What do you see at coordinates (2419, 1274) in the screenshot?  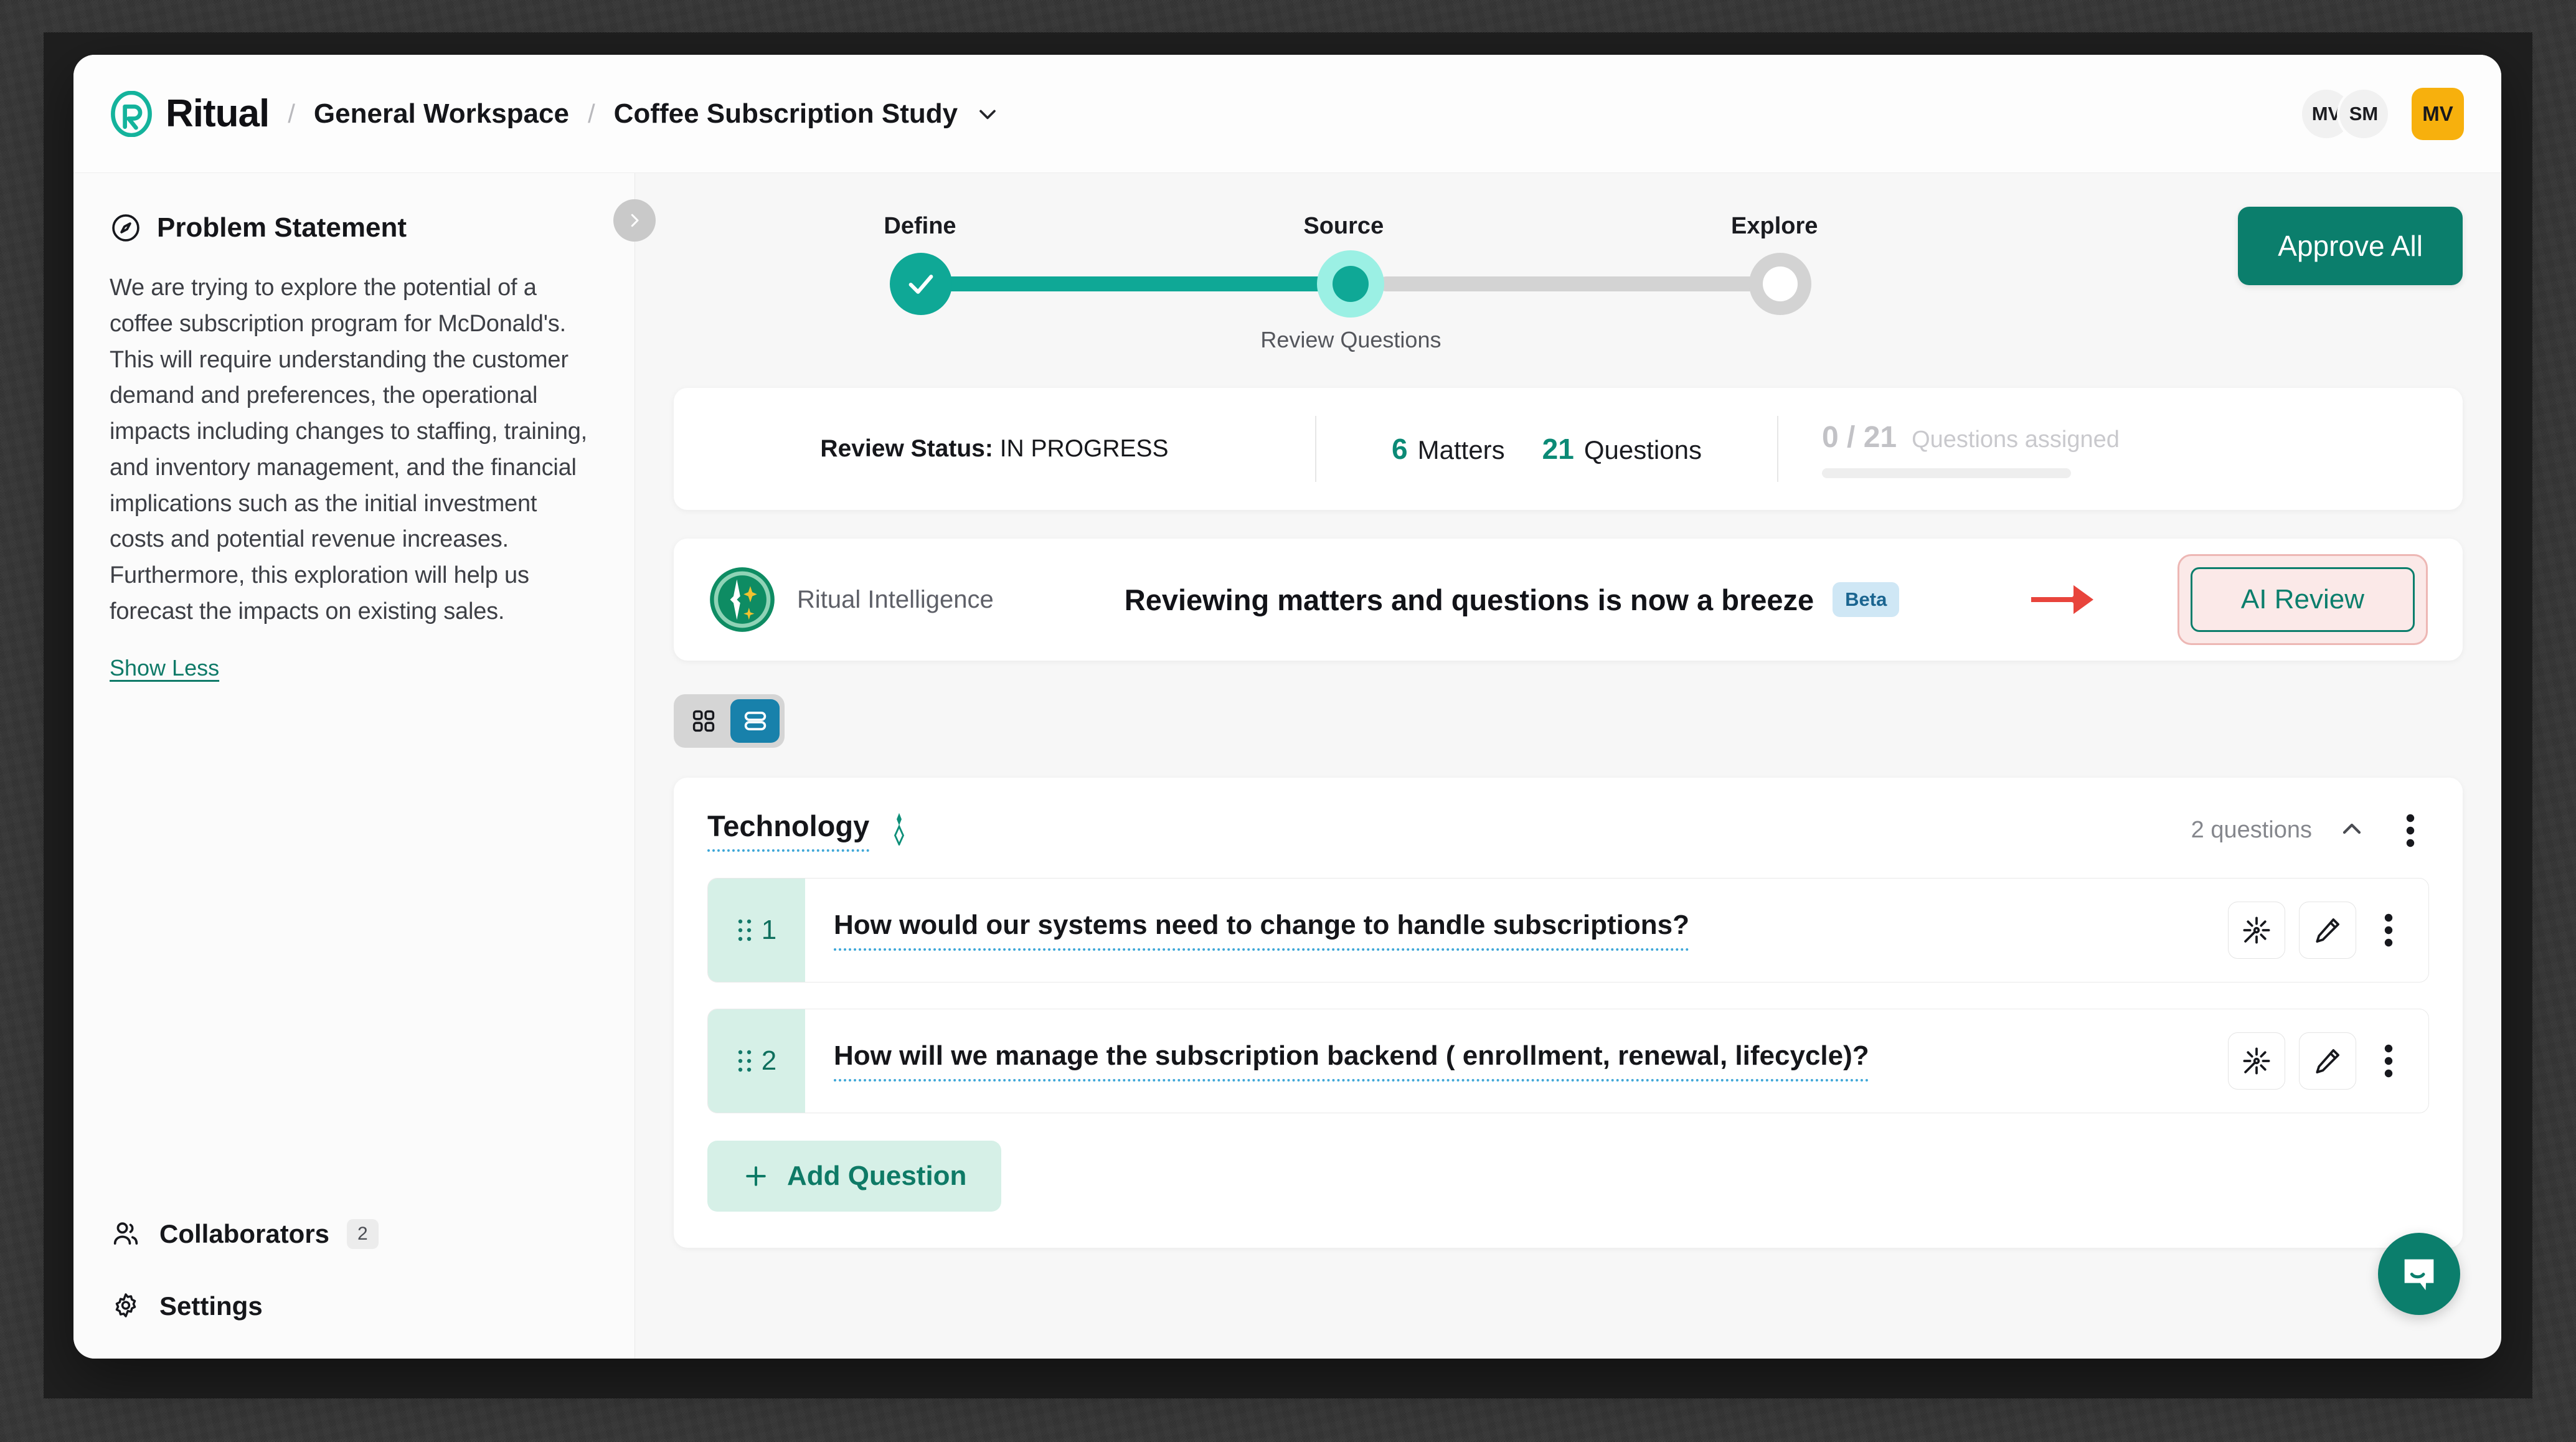 I see `intercom-chat-launcher` at bounding box center [2419, 1274].